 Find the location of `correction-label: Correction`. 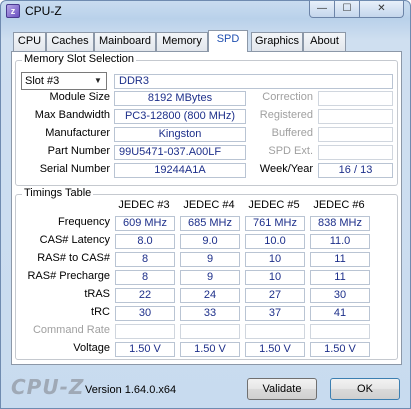

correction-label: Correction is located at coordinates (287, 97).